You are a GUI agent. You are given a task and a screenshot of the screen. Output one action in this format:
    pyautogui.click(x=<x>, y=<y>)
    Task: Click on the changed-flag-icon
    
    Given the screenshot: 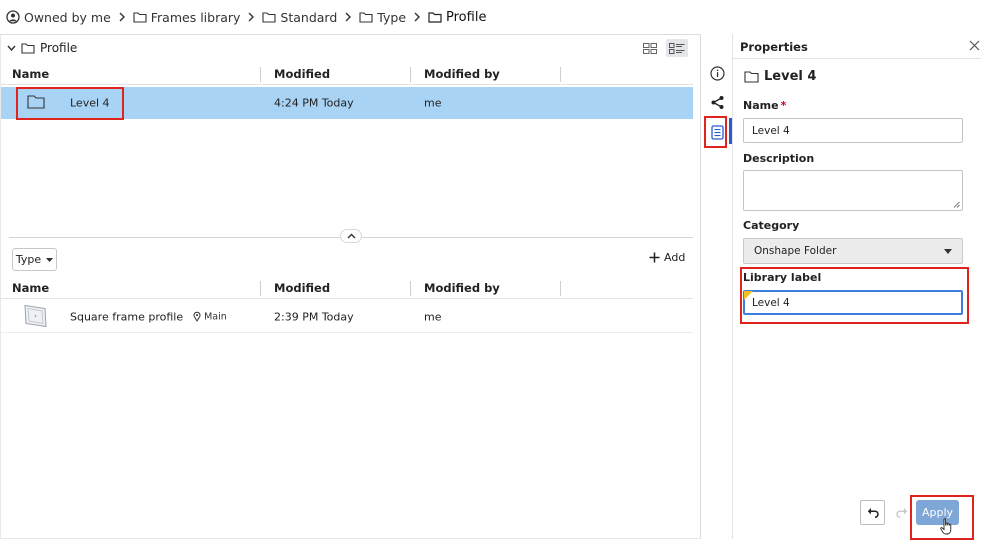 What is the action you would take?
    pyautogui.click(x=748, y=295)
    